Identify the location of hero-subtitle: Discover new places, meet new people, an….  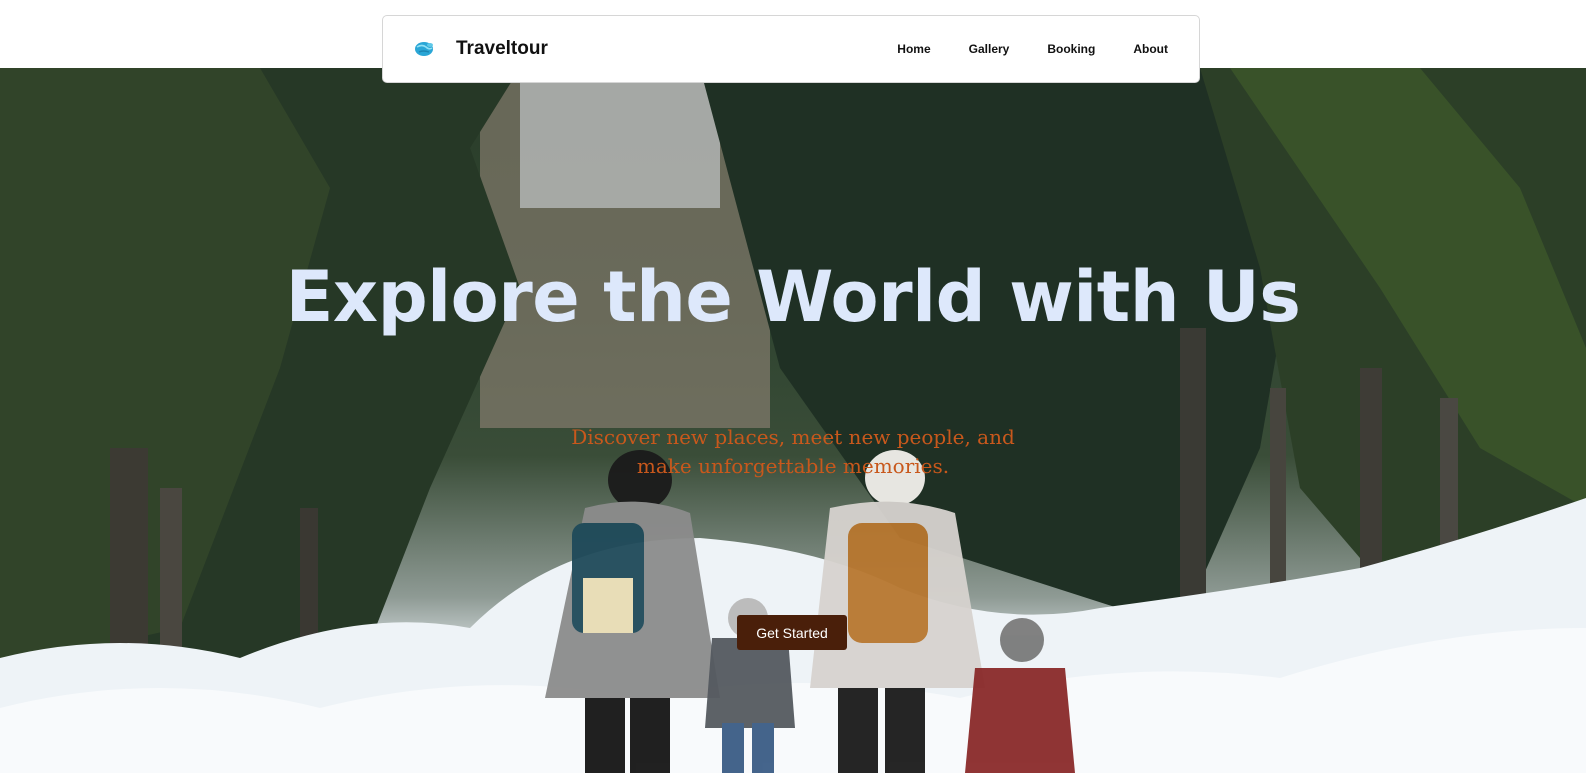
(793, 451).